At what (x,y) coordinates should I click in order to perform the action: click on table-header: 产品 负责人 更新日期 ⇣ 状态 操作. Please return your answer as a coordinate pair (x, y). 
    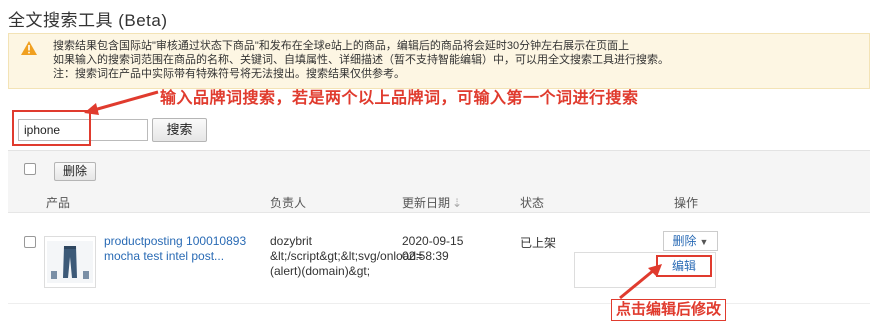
    Looking at the image, I should click on (439, 200).